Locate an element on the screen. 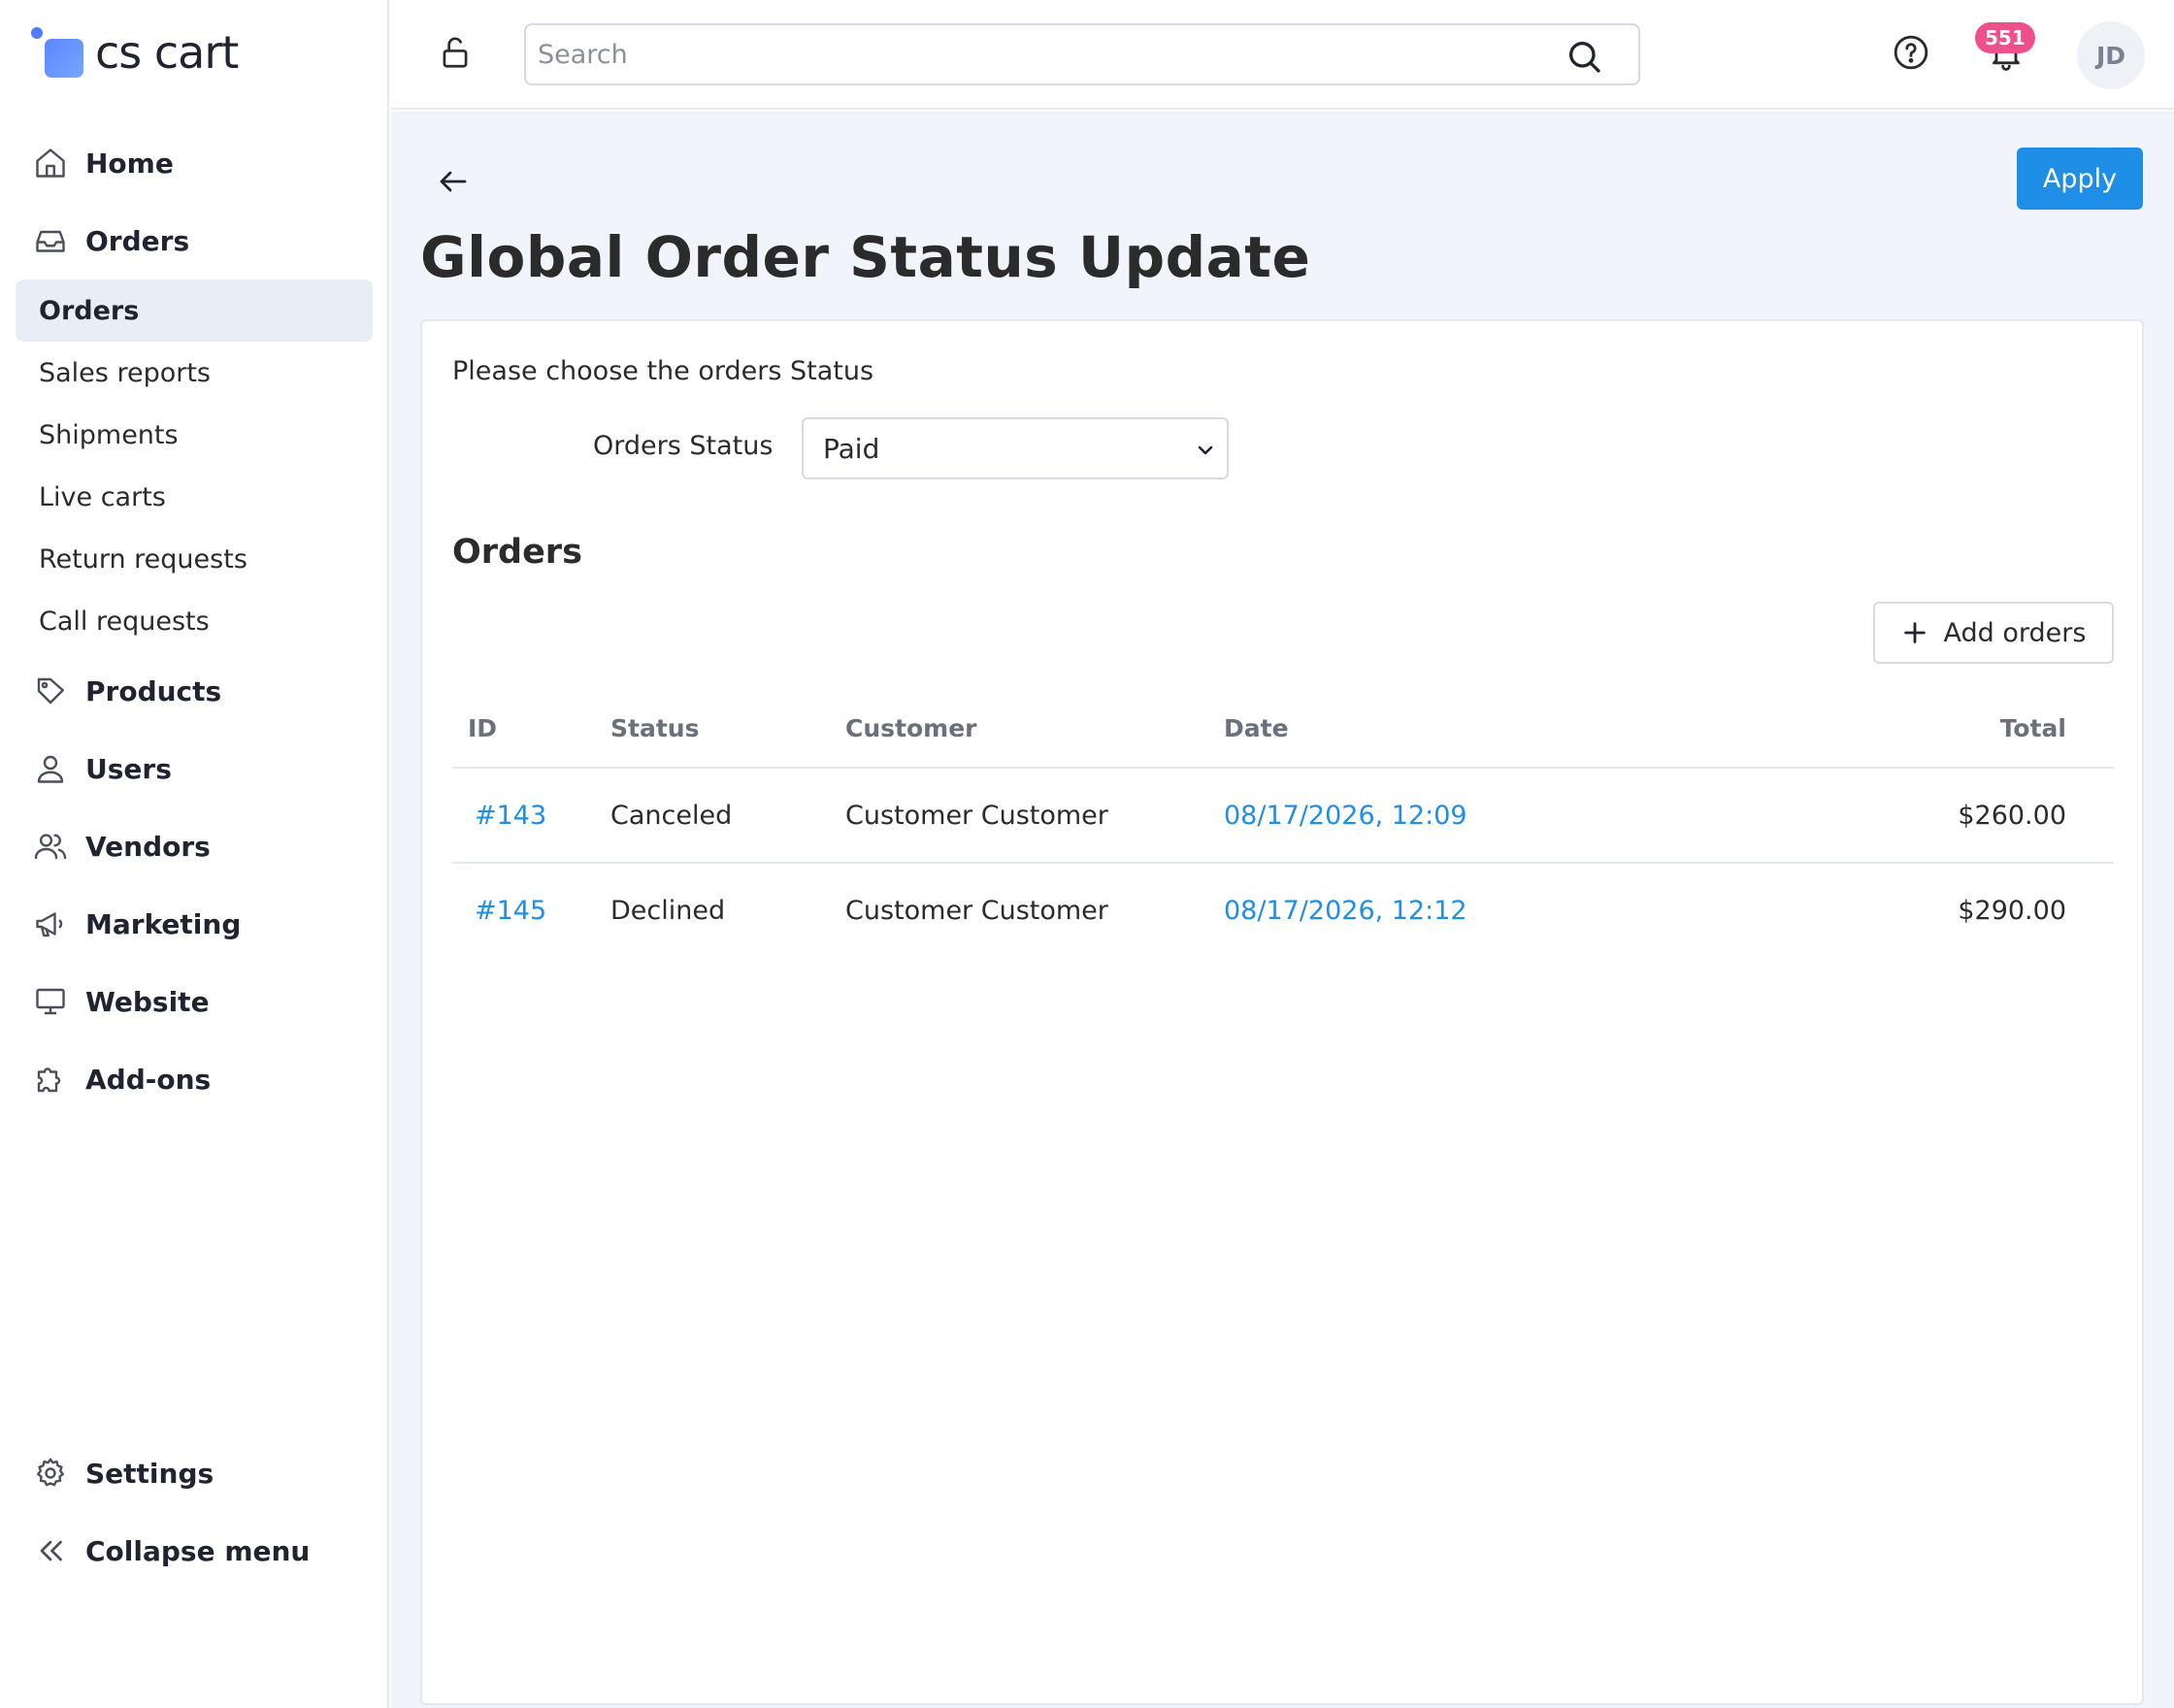  plus-icon is located at coordinates (1914, 632).